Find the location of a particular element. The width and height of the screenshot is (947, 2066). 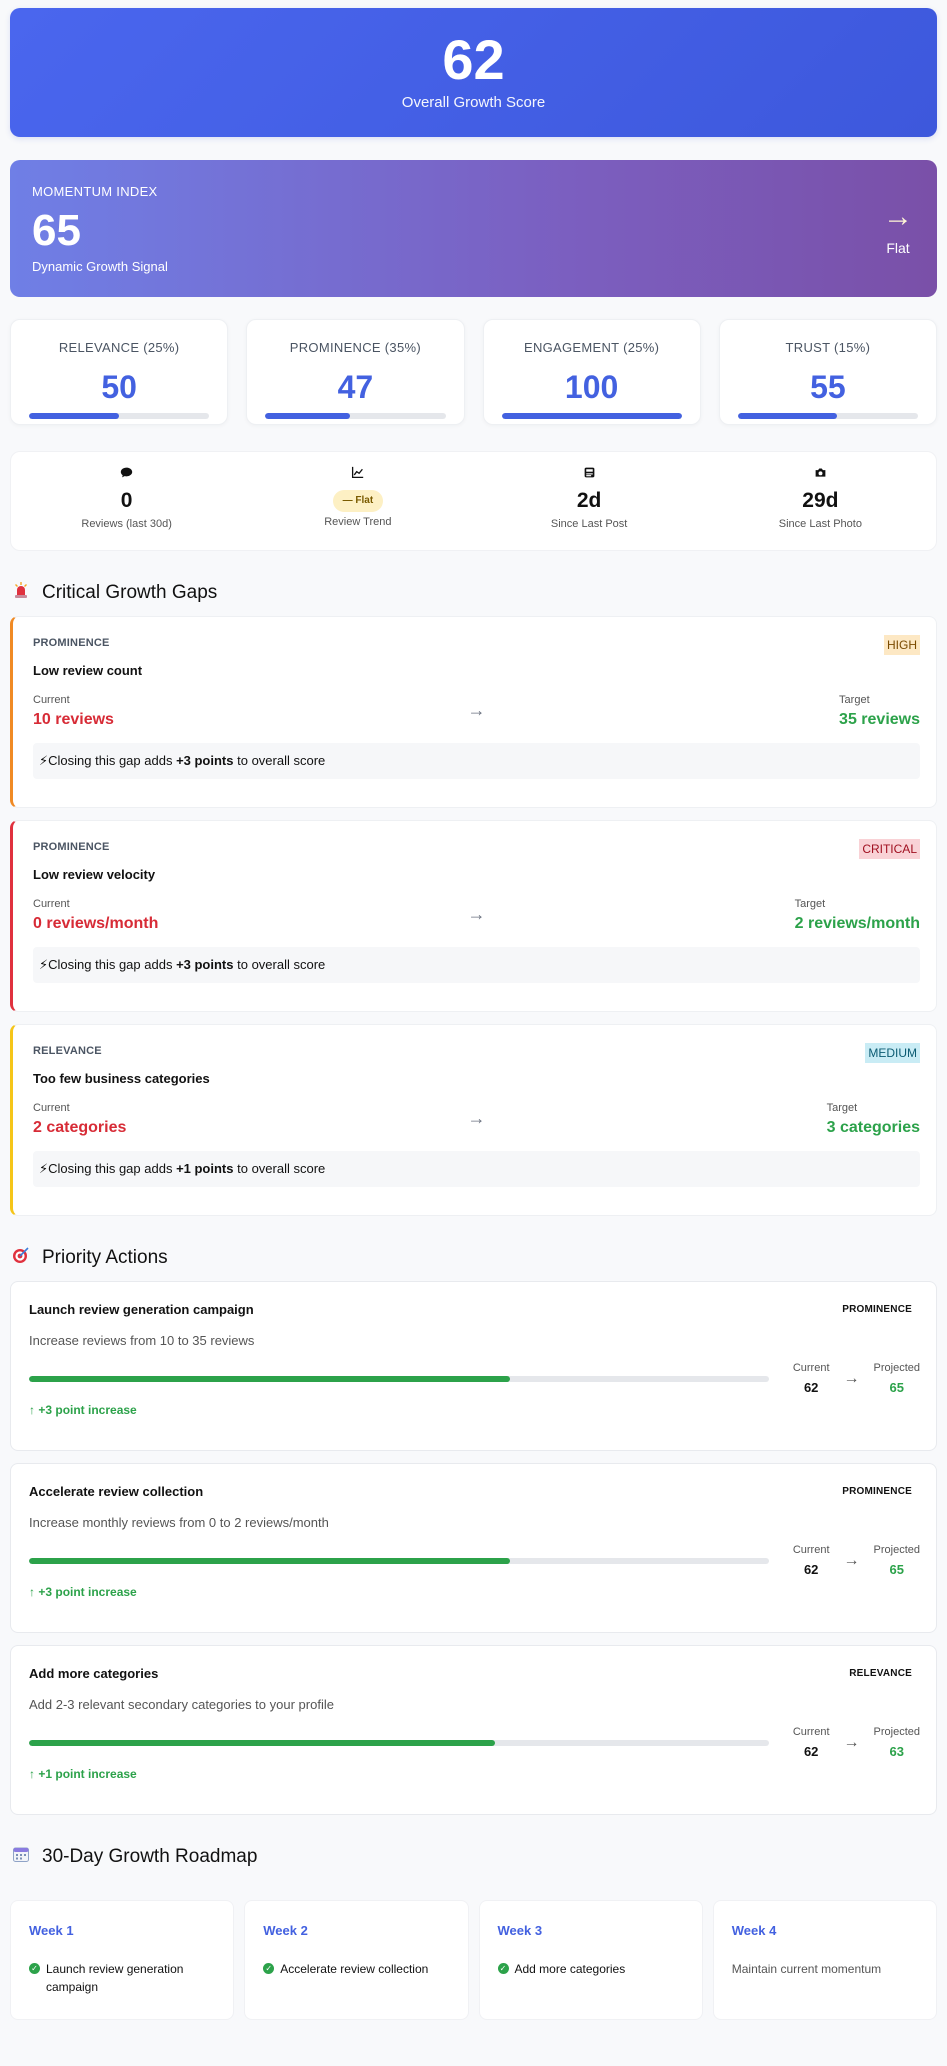

increase-text: +3 point increase is located at coordinates (87, 1410).